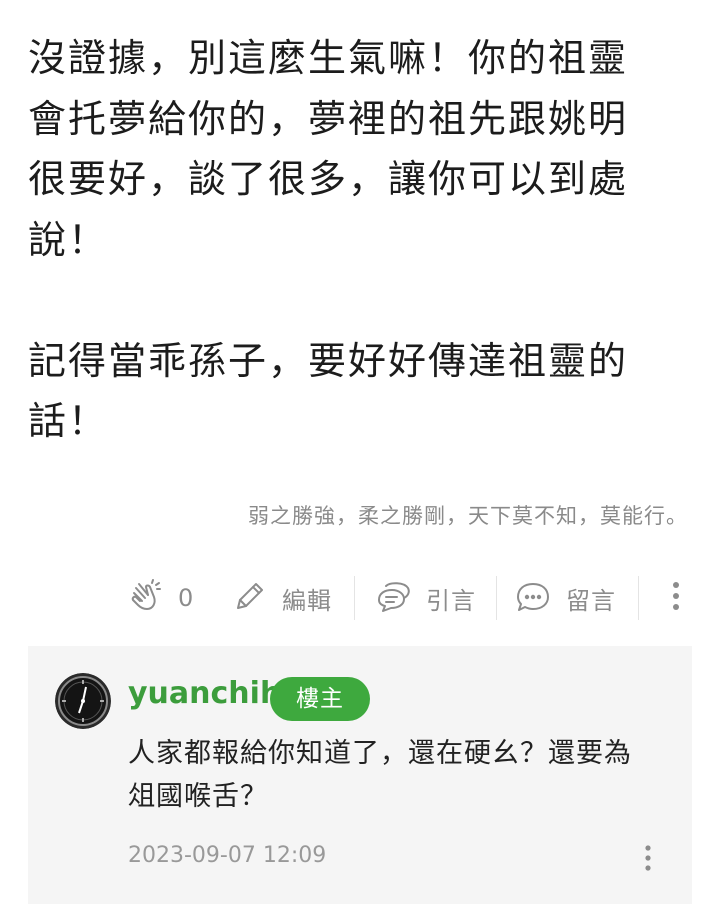 This screenshot has height=904, width=720. What do you see at coordinates (565, 598) in the screenshot?
I see `comment-button: 留言` at bounding box center [565, 598].